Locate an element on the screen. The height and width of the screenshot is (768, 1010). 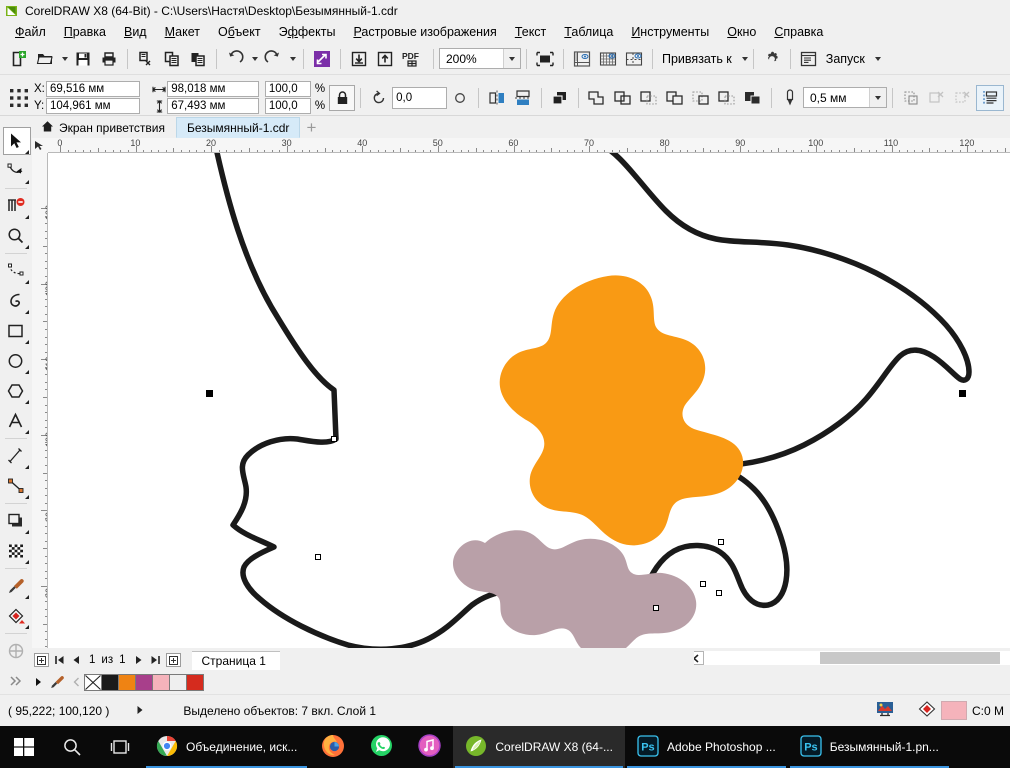
palette-scroll-left-icon is located at coordinates (76, 682).